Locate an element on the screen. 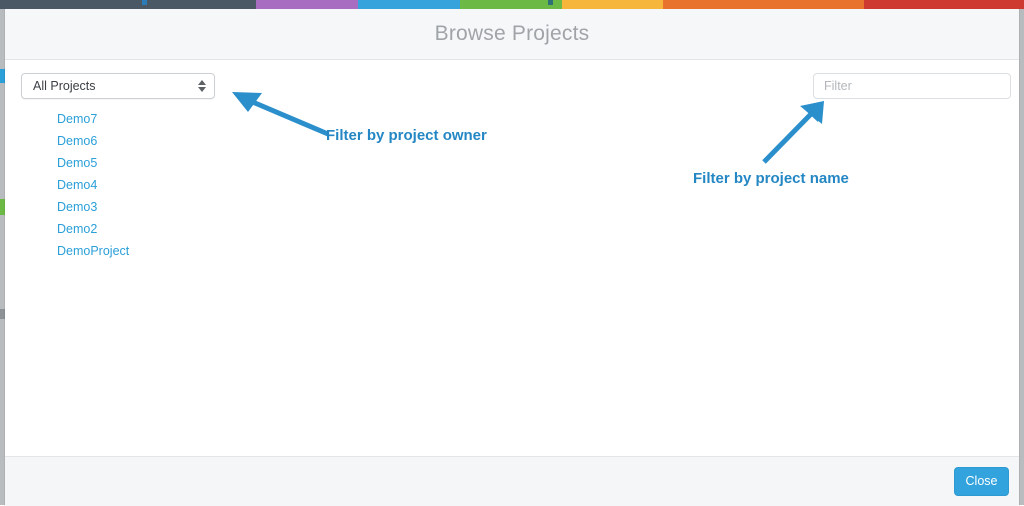 This screenshot has height=506, width=1024. project-name-filter-input is located at coordinates (912, 86).